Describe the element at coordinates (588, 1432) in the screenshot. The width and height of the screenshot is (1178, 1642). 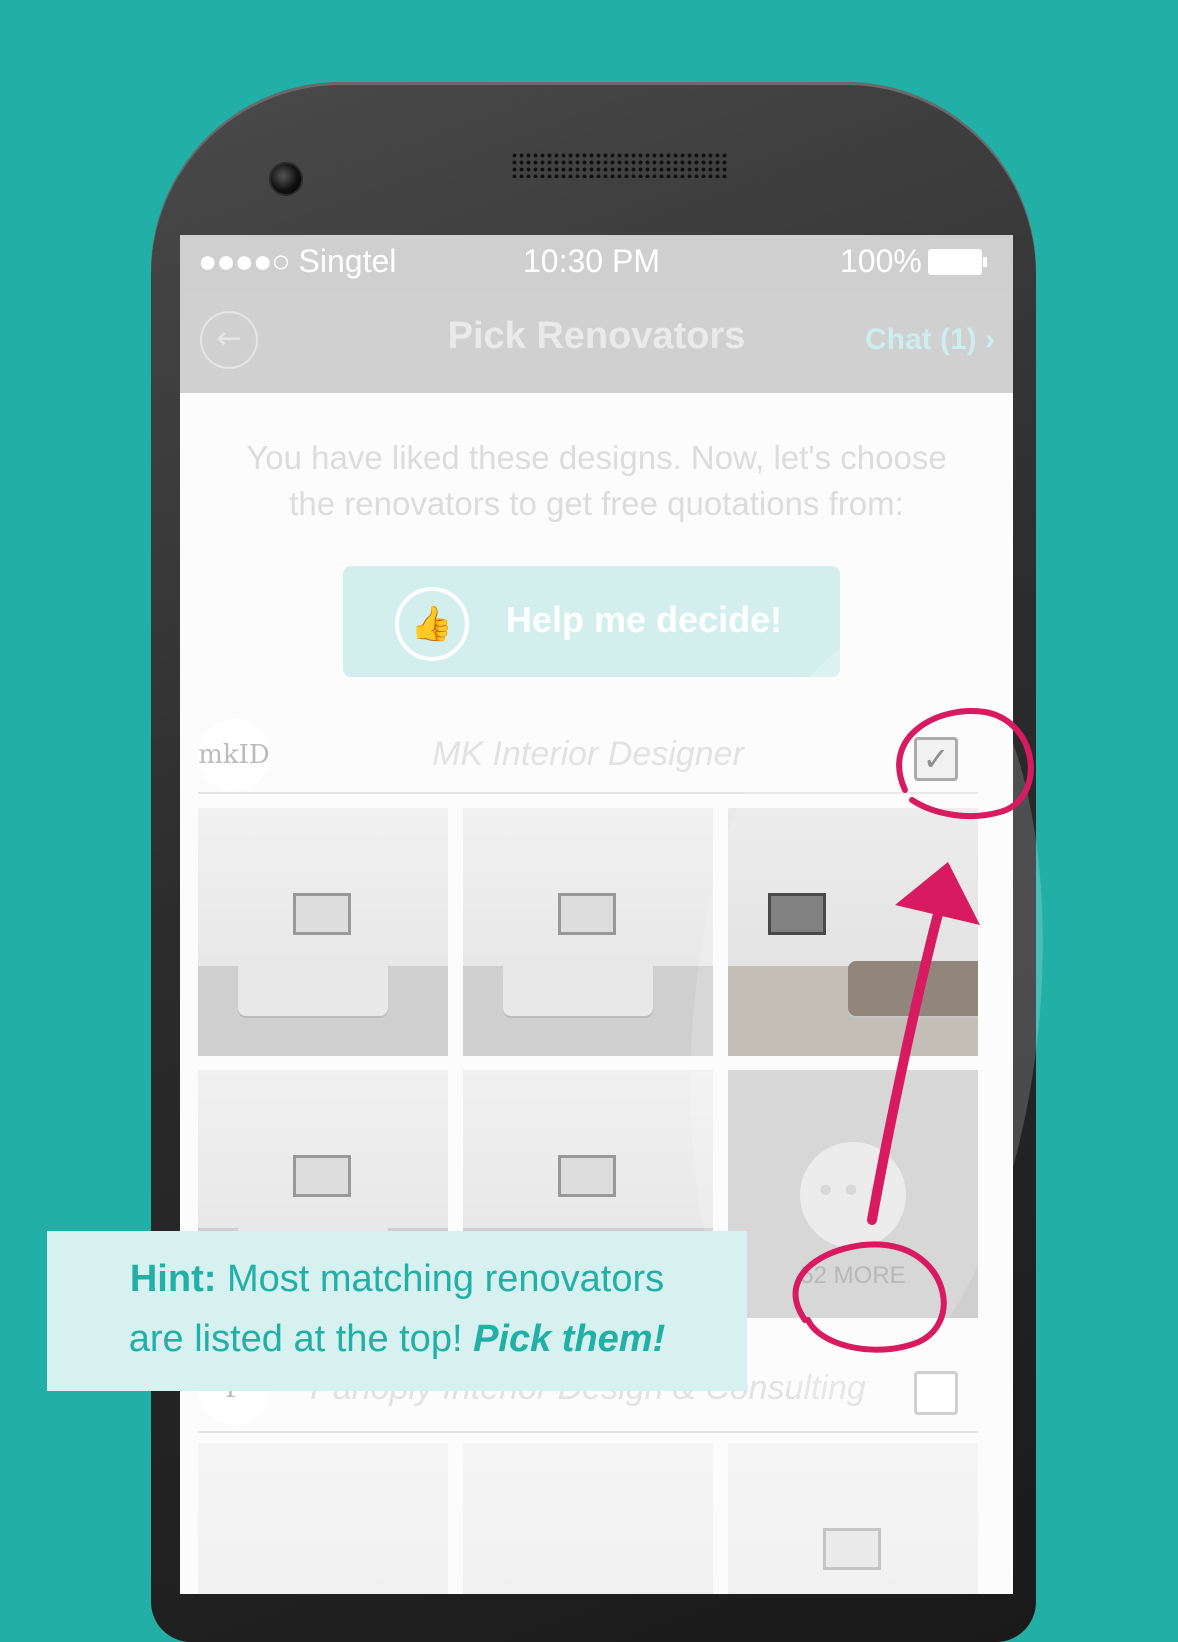
I see `divider` at that location.